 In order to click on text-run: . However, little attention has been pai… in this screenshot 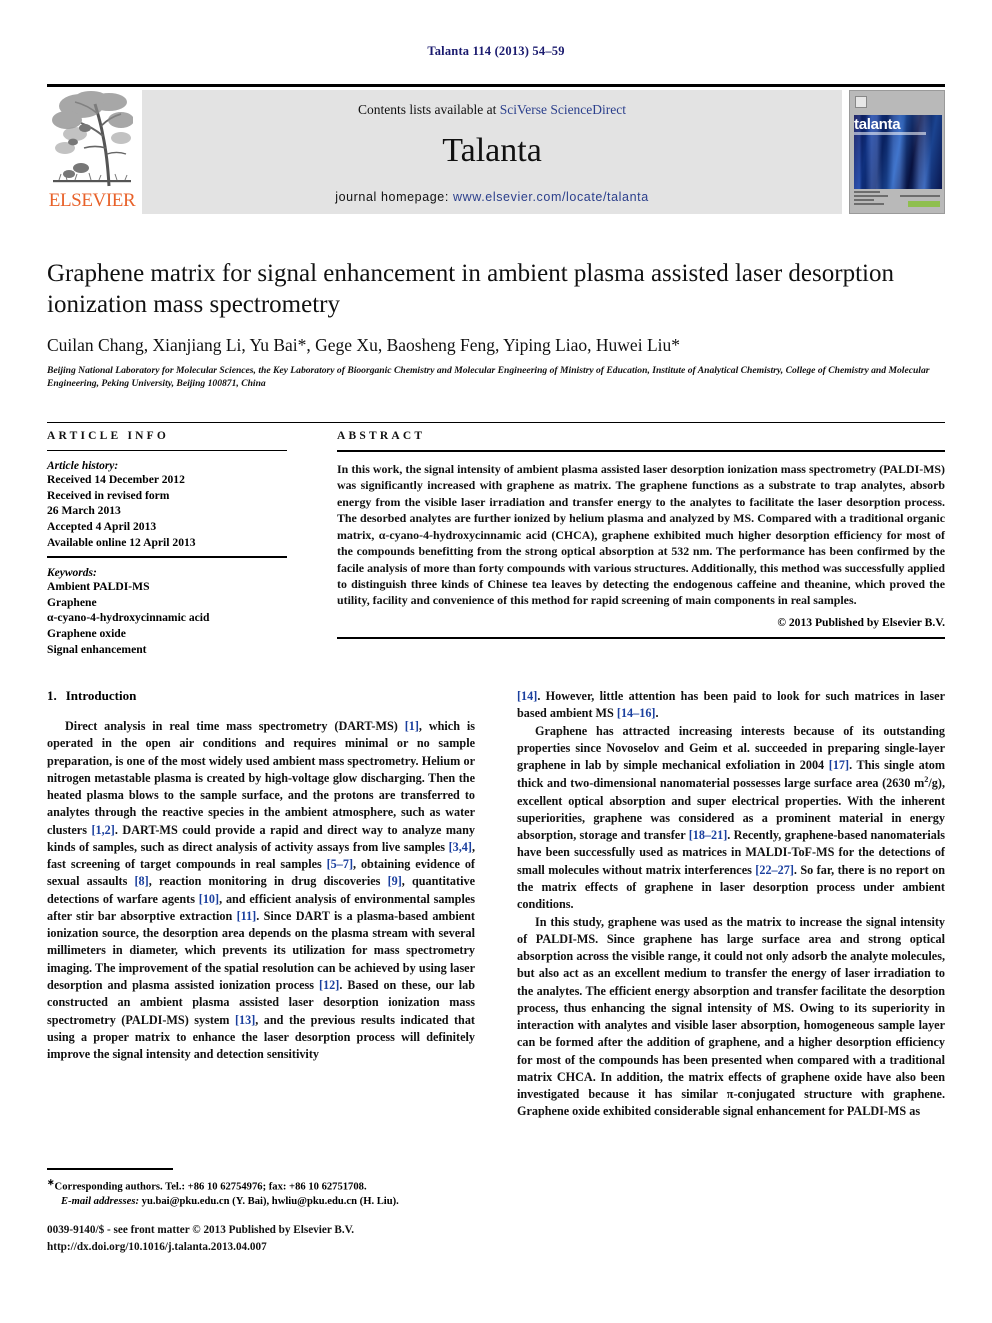, I will do `click(731, 705)`.